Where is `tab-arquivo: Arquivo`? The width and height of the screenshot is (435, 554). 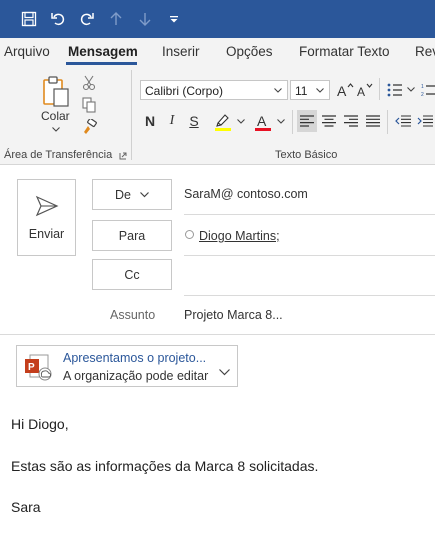
tab-arquivo: Arquivo is located at coordinates (27, 51).